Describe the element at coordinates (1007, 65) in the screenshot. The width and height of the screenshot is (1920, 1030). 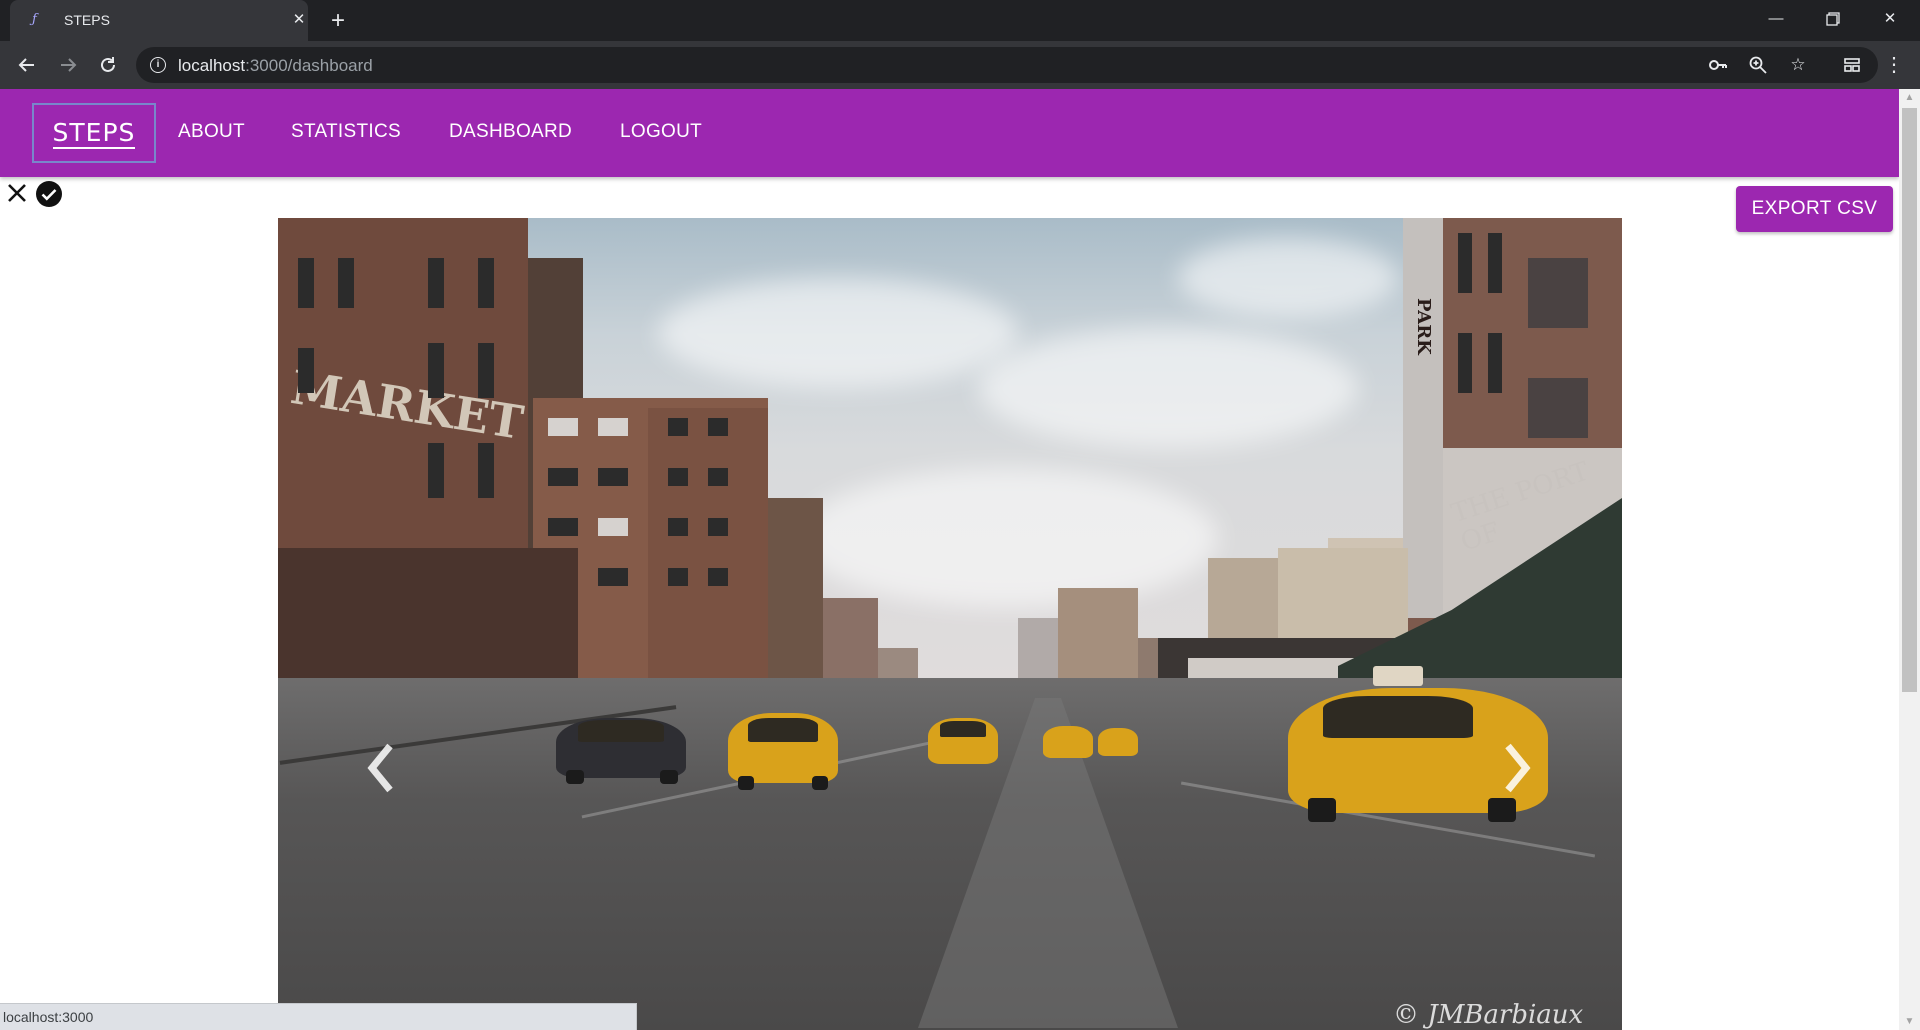
I see `address-bar: i localhost:3000/dashboard ☆` at that location.